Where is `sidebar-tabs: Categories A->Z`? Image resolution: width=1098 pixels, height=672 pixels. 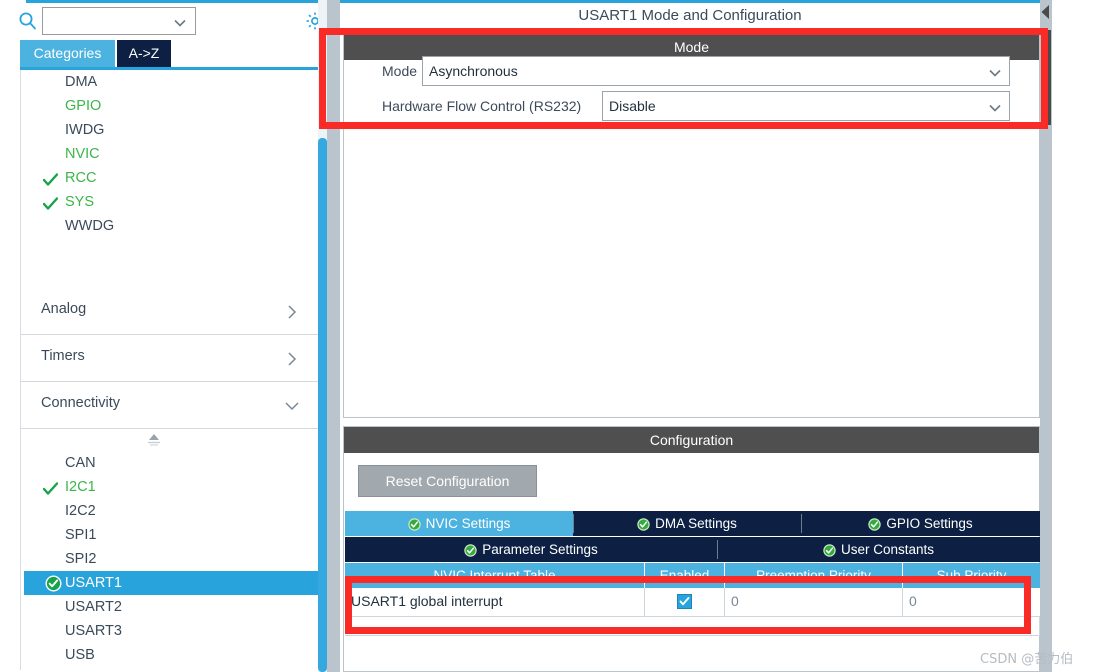 sidebar-tabs: Categories A->Z is located at coordinates (169, 54).